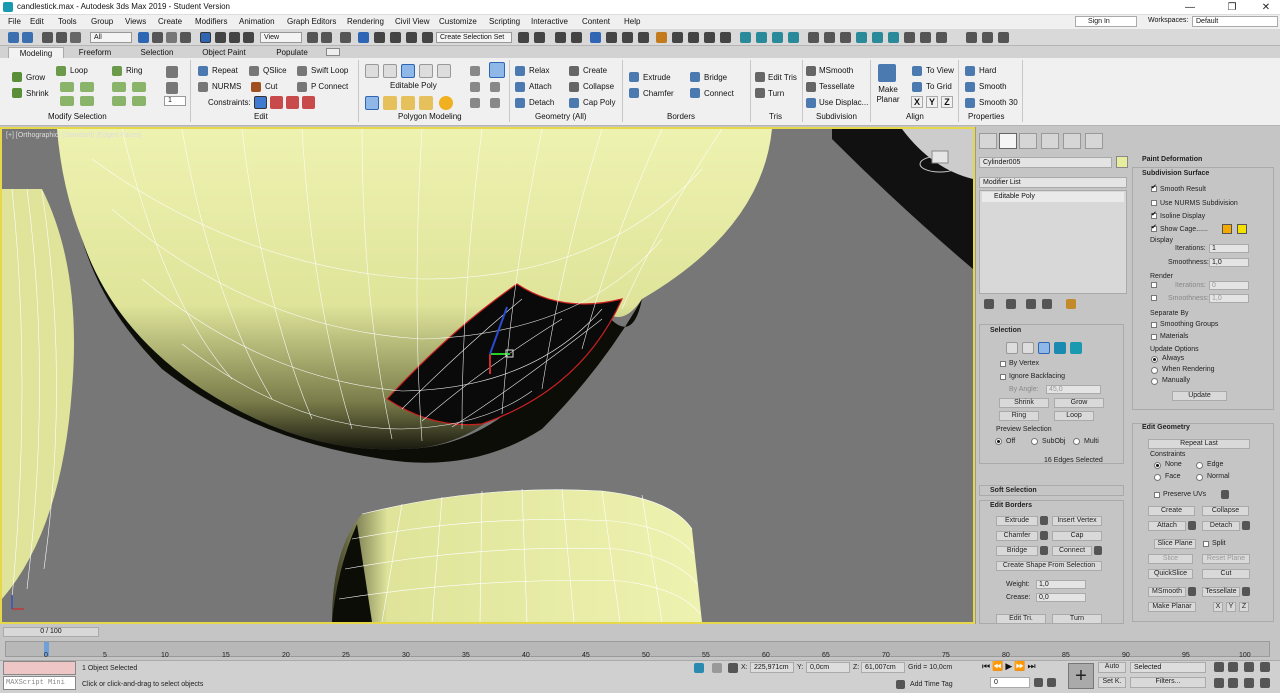 The height and width of the screenshot is (693, 1280). I want to click on loop-button: Loop, so click(1074, 416).